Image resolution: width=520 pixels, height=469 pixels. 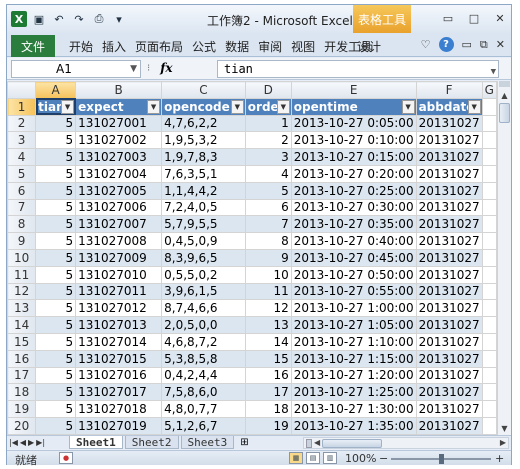 What do you see at coordinates (22, 425) in the screenshot?
I see `row-header: 20` at bounding box center [22, 425].